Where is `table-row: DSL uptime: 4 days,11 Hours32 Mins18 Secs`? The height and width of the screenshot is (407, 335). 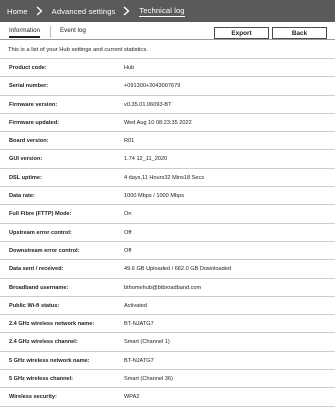 table-row: DSL uptime: 4 days,11 Hours32 Mins18 Secs is located at coordinates (167, 178).